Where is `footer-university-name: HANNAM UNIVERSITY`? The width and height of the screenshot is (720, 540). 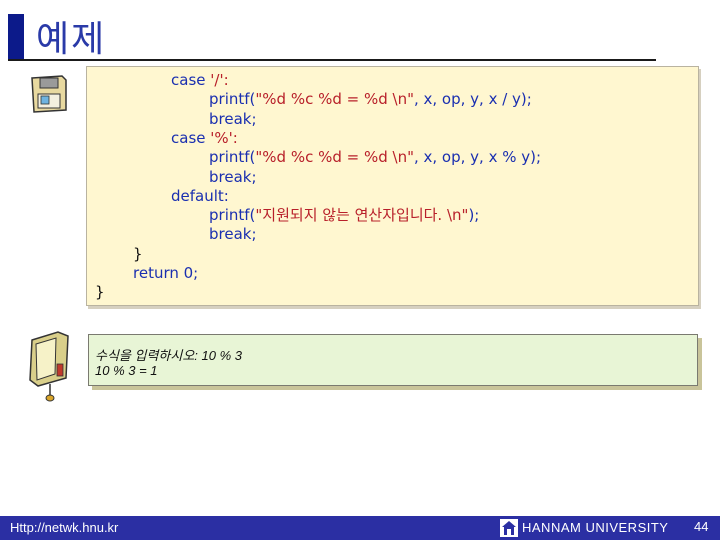
footer-university-name: HANNAM UNIVERSITY is located at coordinates (595, 527).